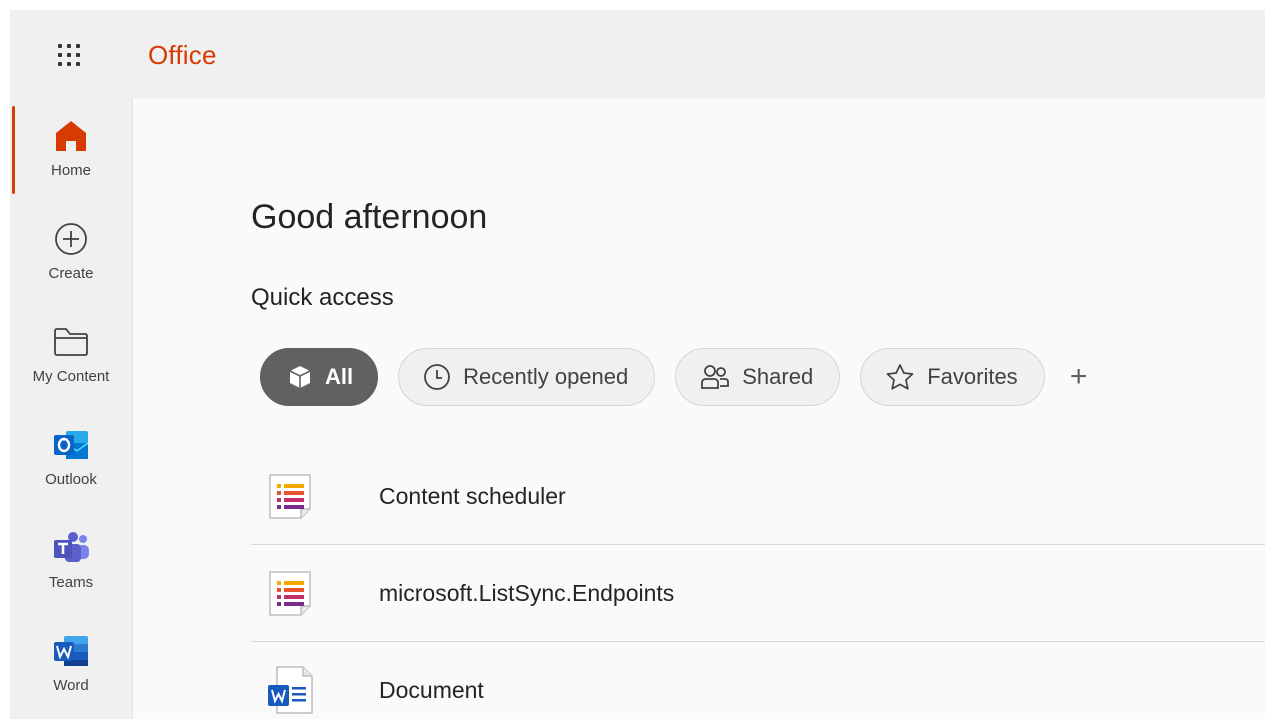 The width and height of the screenshot is (1265, 719). Describe the element at coordinates (71, 479) in the screenshot. I see `sidebar-item-label: Outlook` at that location.